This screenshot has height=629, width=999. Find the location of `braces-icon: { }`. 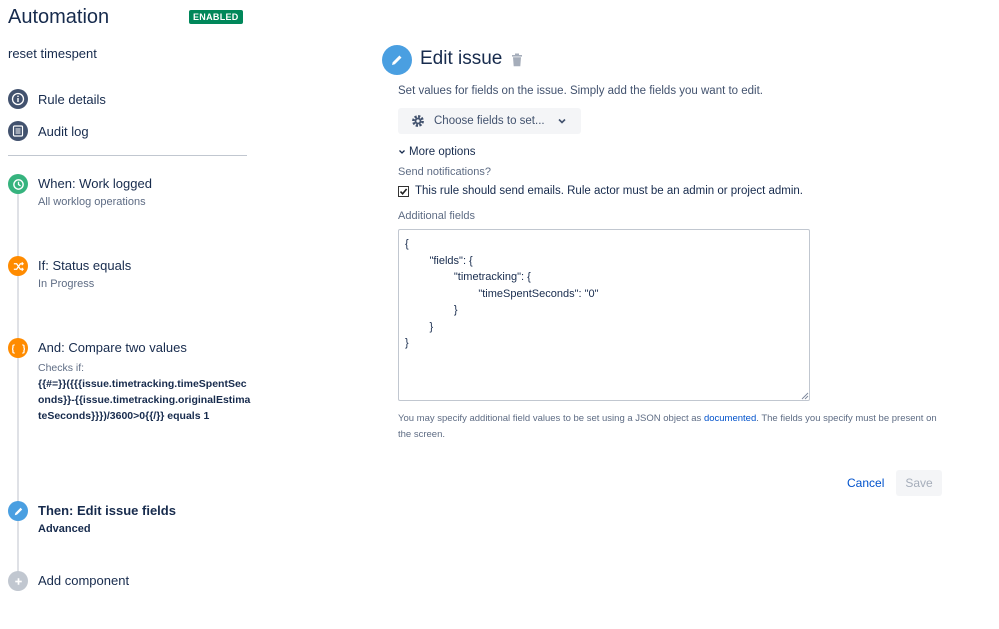

braces-icon: { } is located at coordinates (18, 348).